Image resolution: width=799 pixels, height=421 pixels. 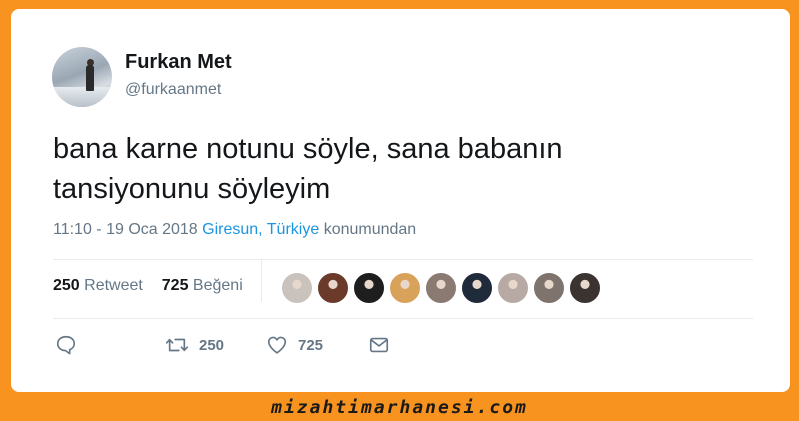 I want to click on like-stat: 725 Beğeni, so click(x=202, y=285).